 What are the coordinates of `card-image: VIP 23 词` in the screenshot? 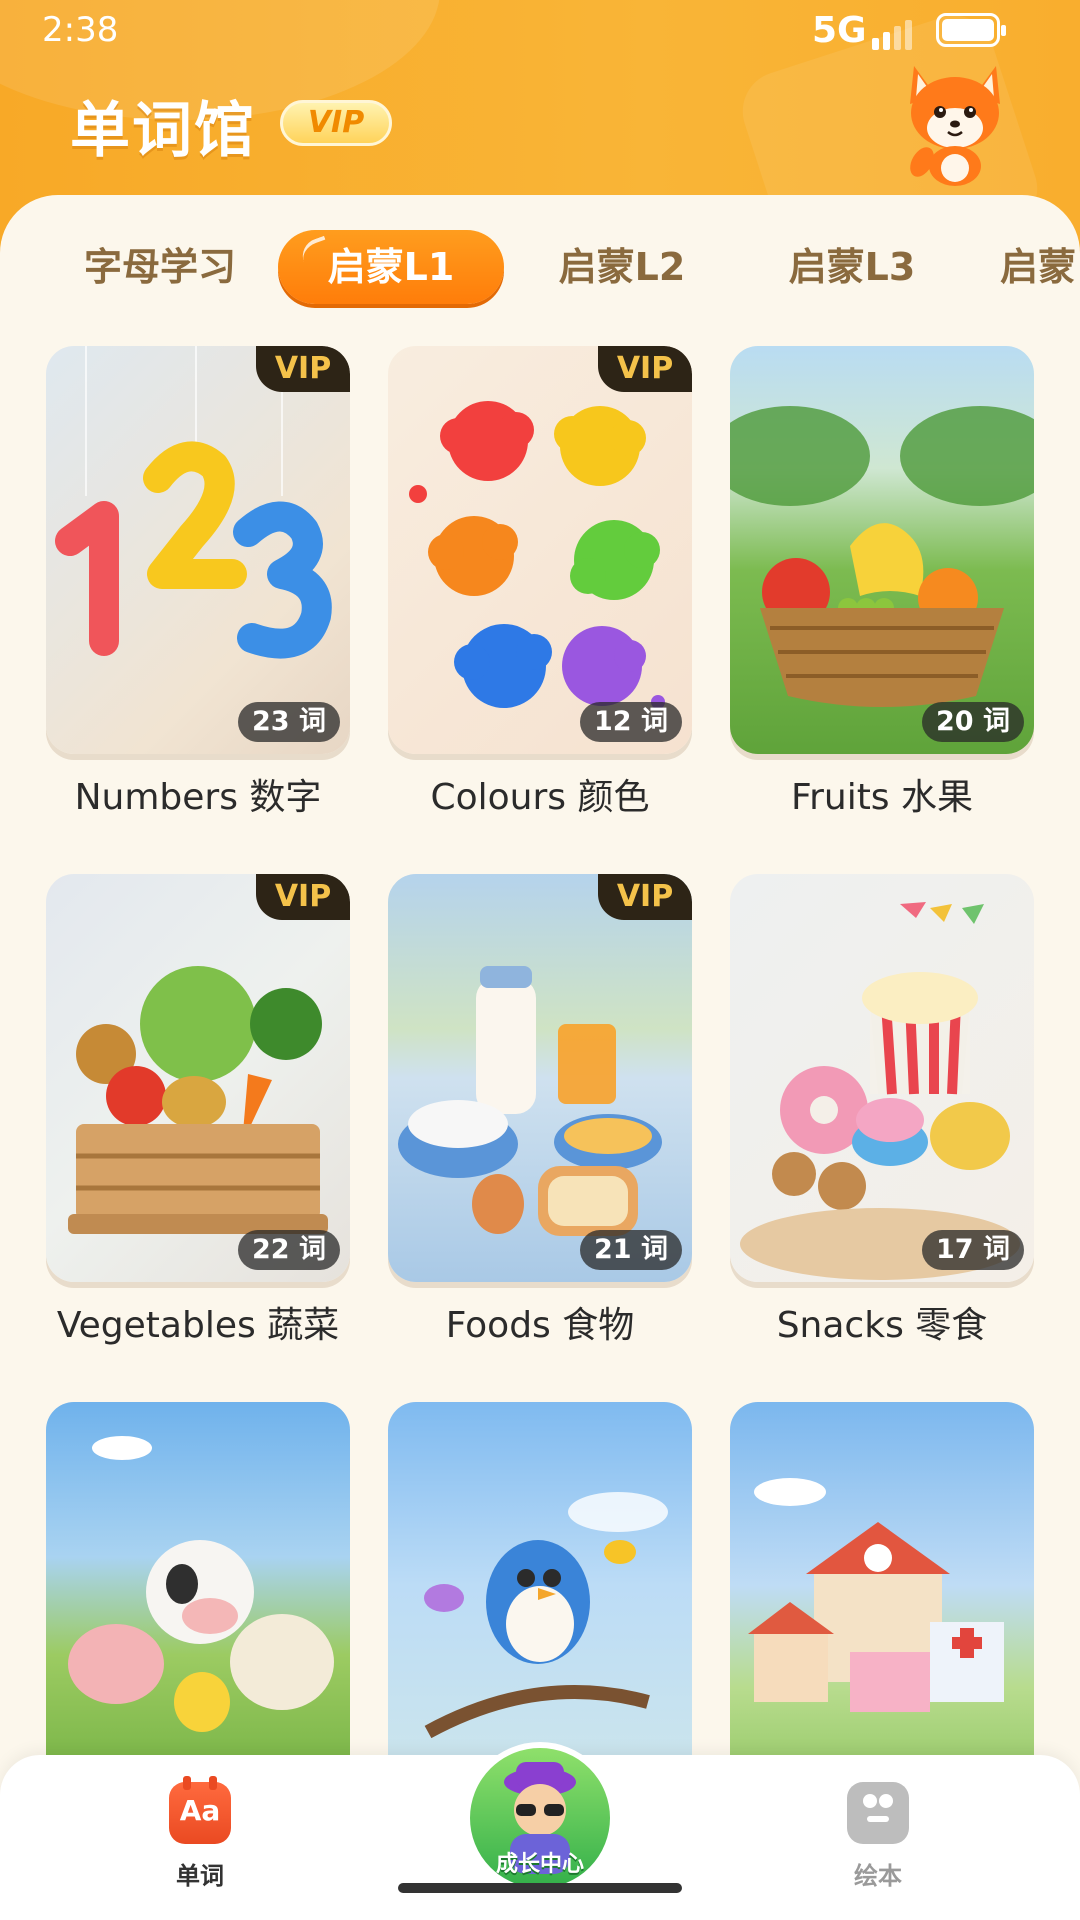 It's located at (198, 550).